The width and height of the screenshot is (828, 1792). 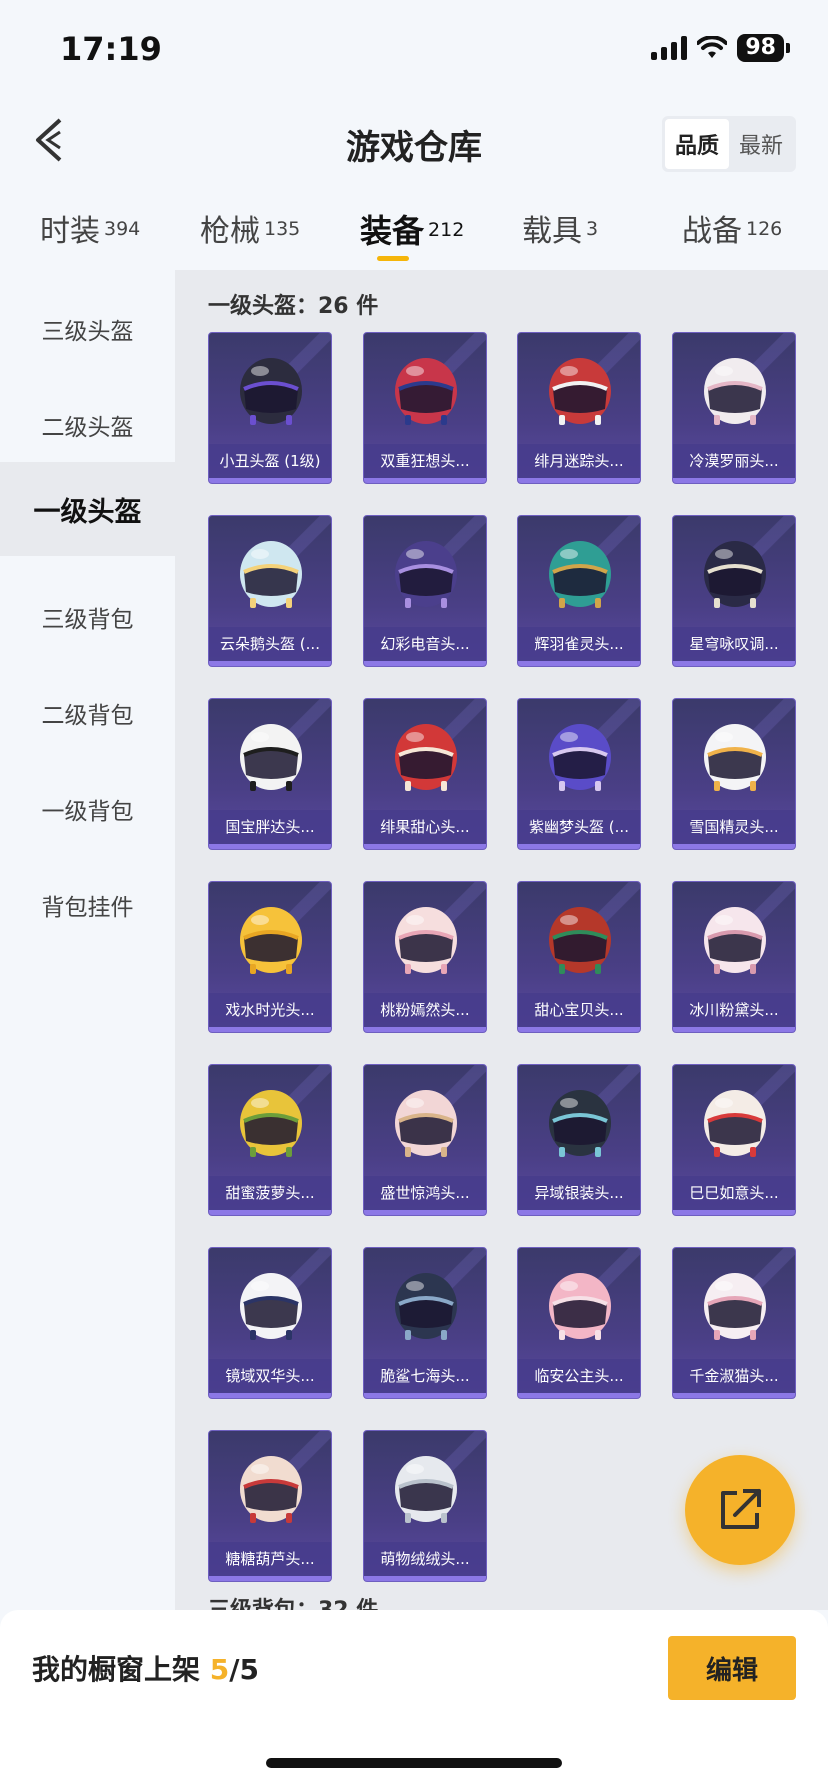 I want to click on share-button, so click(x=740, y=1510).